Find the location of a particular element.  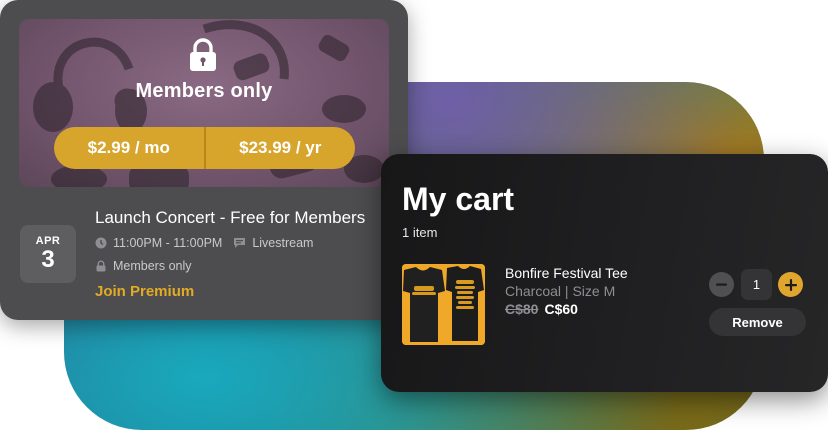

event-title: Launch Concert - Free for Members is located at coordinates (230, 218).